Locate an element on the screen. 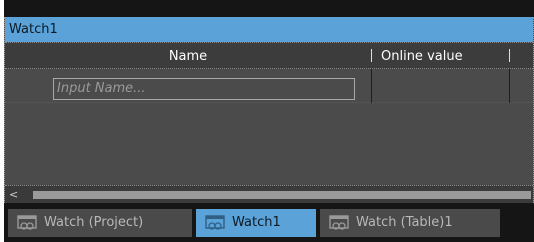 This screenshot has height=242, width=534. panel-title: Watch1 is located at coordinates (269, 29).